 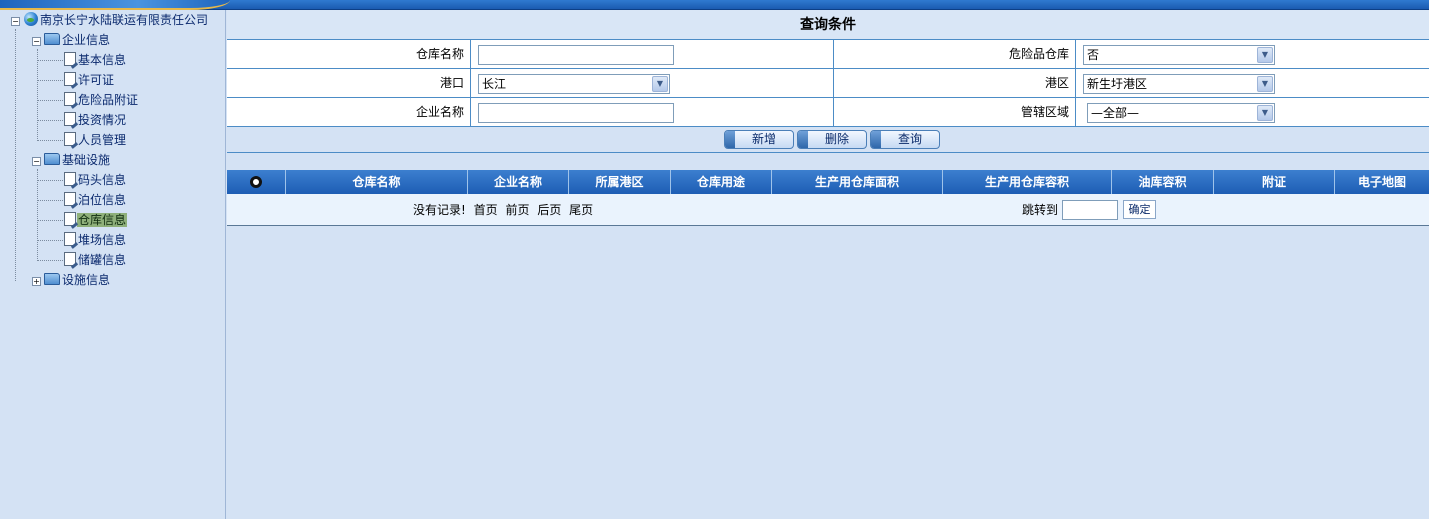 I want to click on column-header: 所属港区, so click(x=620, y=182).